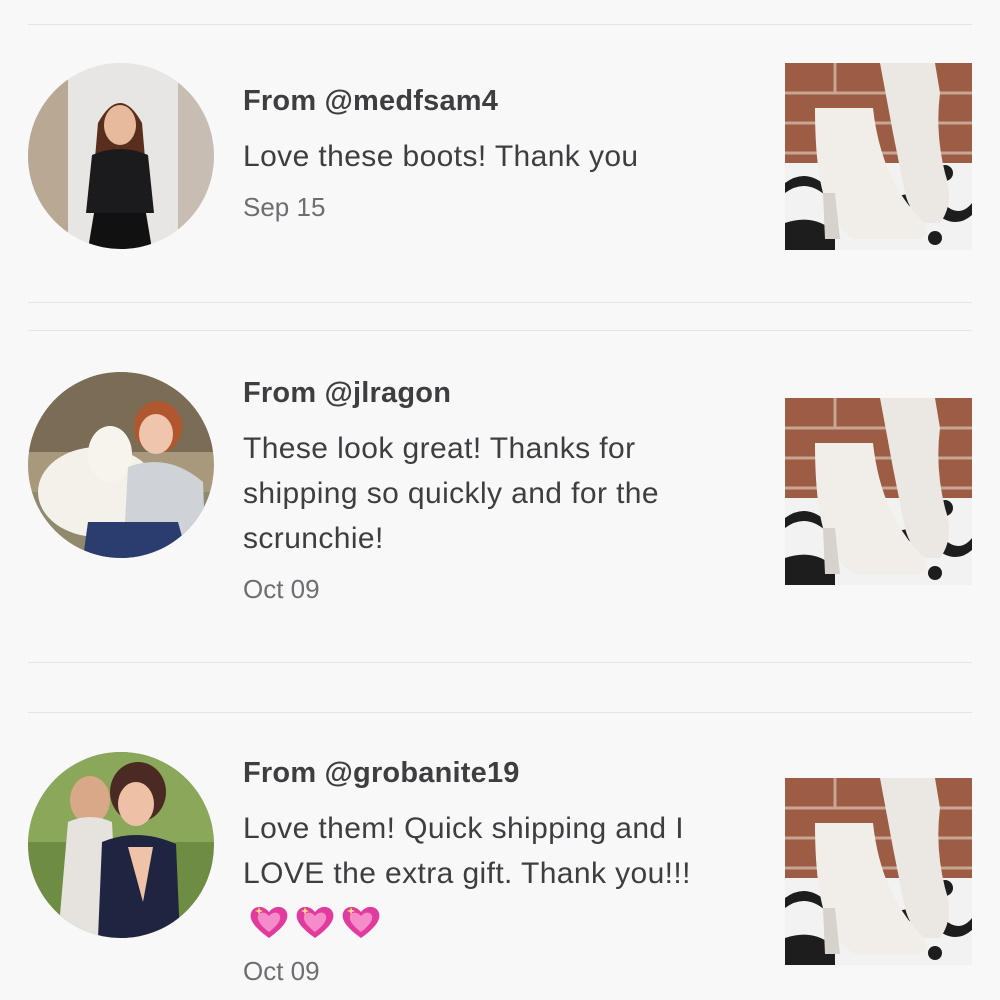  I want to click on reviewer-handle: From @jlragon, so click(493, 393).